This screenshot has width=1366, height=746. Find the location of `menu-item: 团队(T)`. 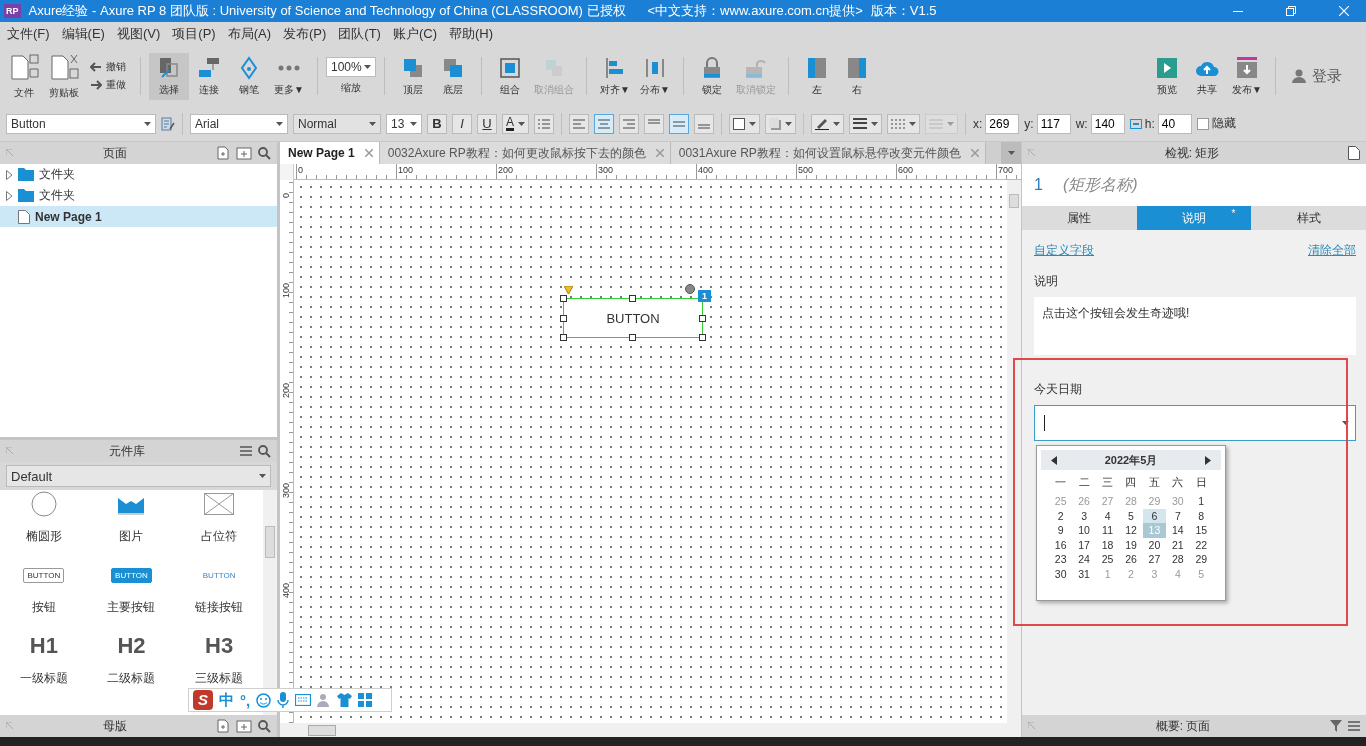

menu-item: 团队(T) is located at coordinates (358, 34).